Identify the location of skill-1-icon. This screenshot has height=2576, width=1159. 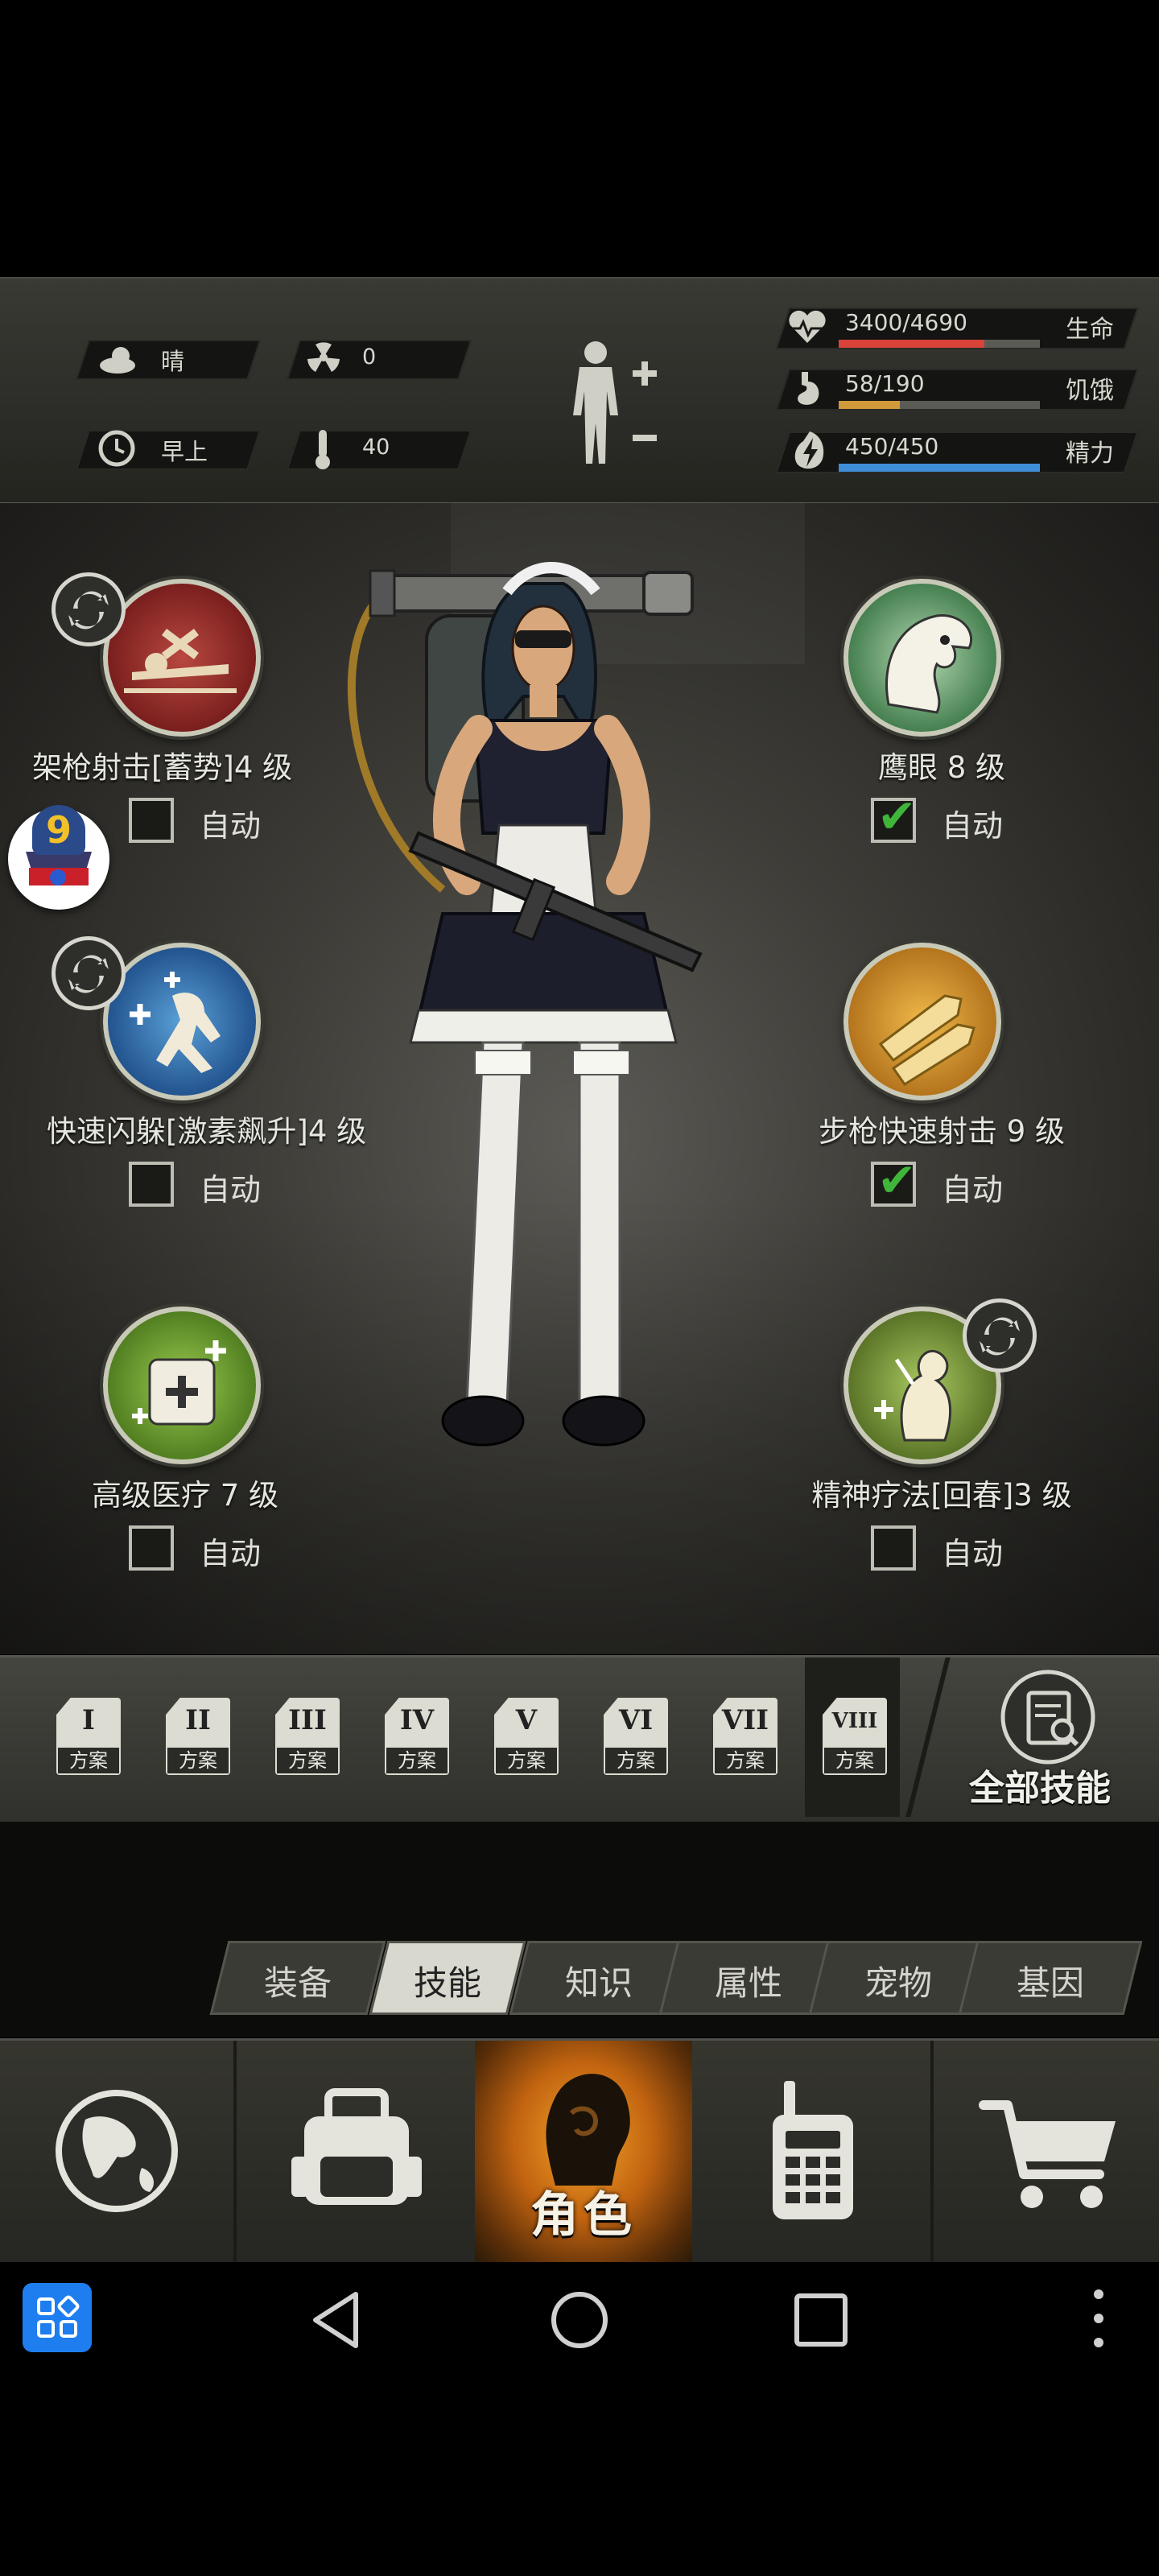
(182, 658).